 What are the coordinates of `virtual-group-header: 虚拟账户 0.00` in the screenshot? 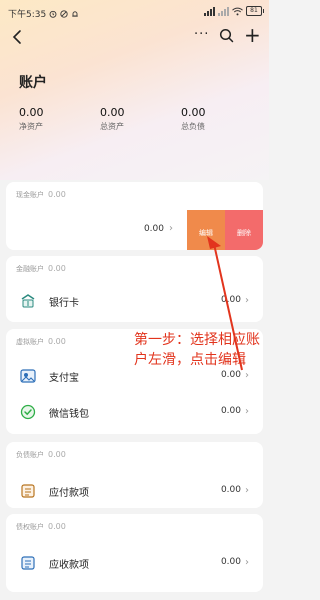 It's located at (41, 342).